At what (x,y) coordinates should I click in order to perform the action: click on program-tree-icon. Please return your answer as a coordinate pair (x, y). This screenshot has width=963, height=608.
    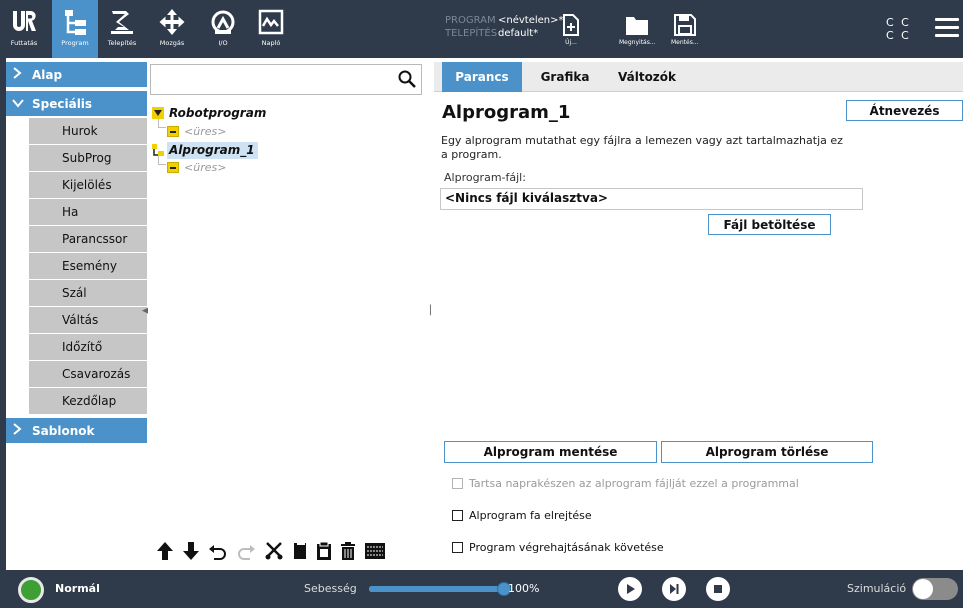
    Looking at the image, I should click on (75, 22).